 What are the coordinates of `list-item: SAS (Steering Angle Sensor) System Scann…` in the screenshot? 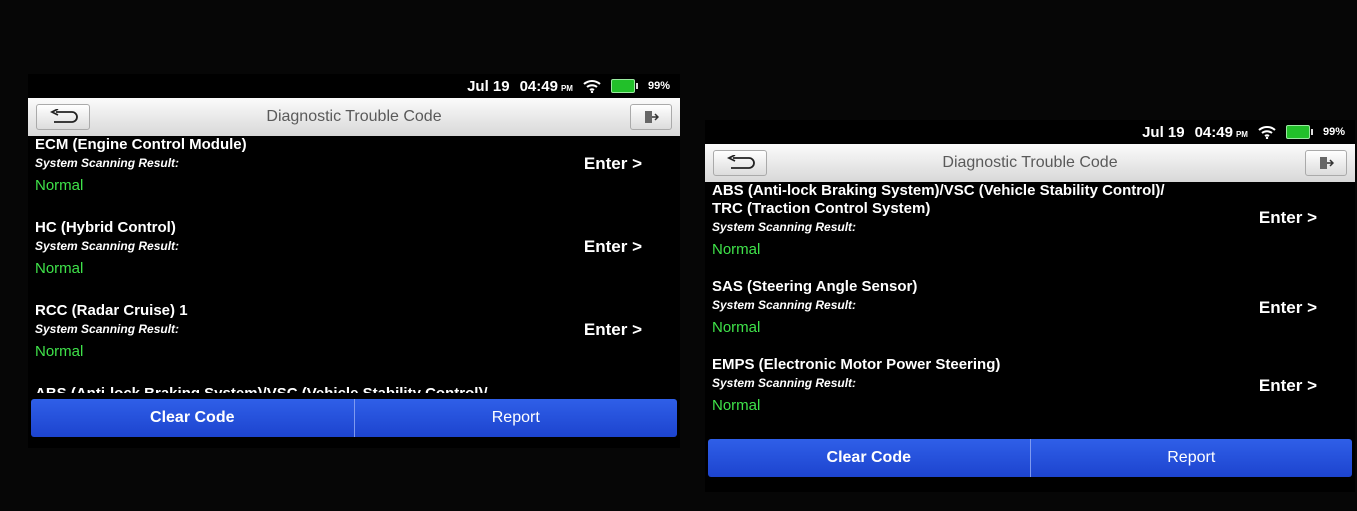 It's located at (1033, 317).